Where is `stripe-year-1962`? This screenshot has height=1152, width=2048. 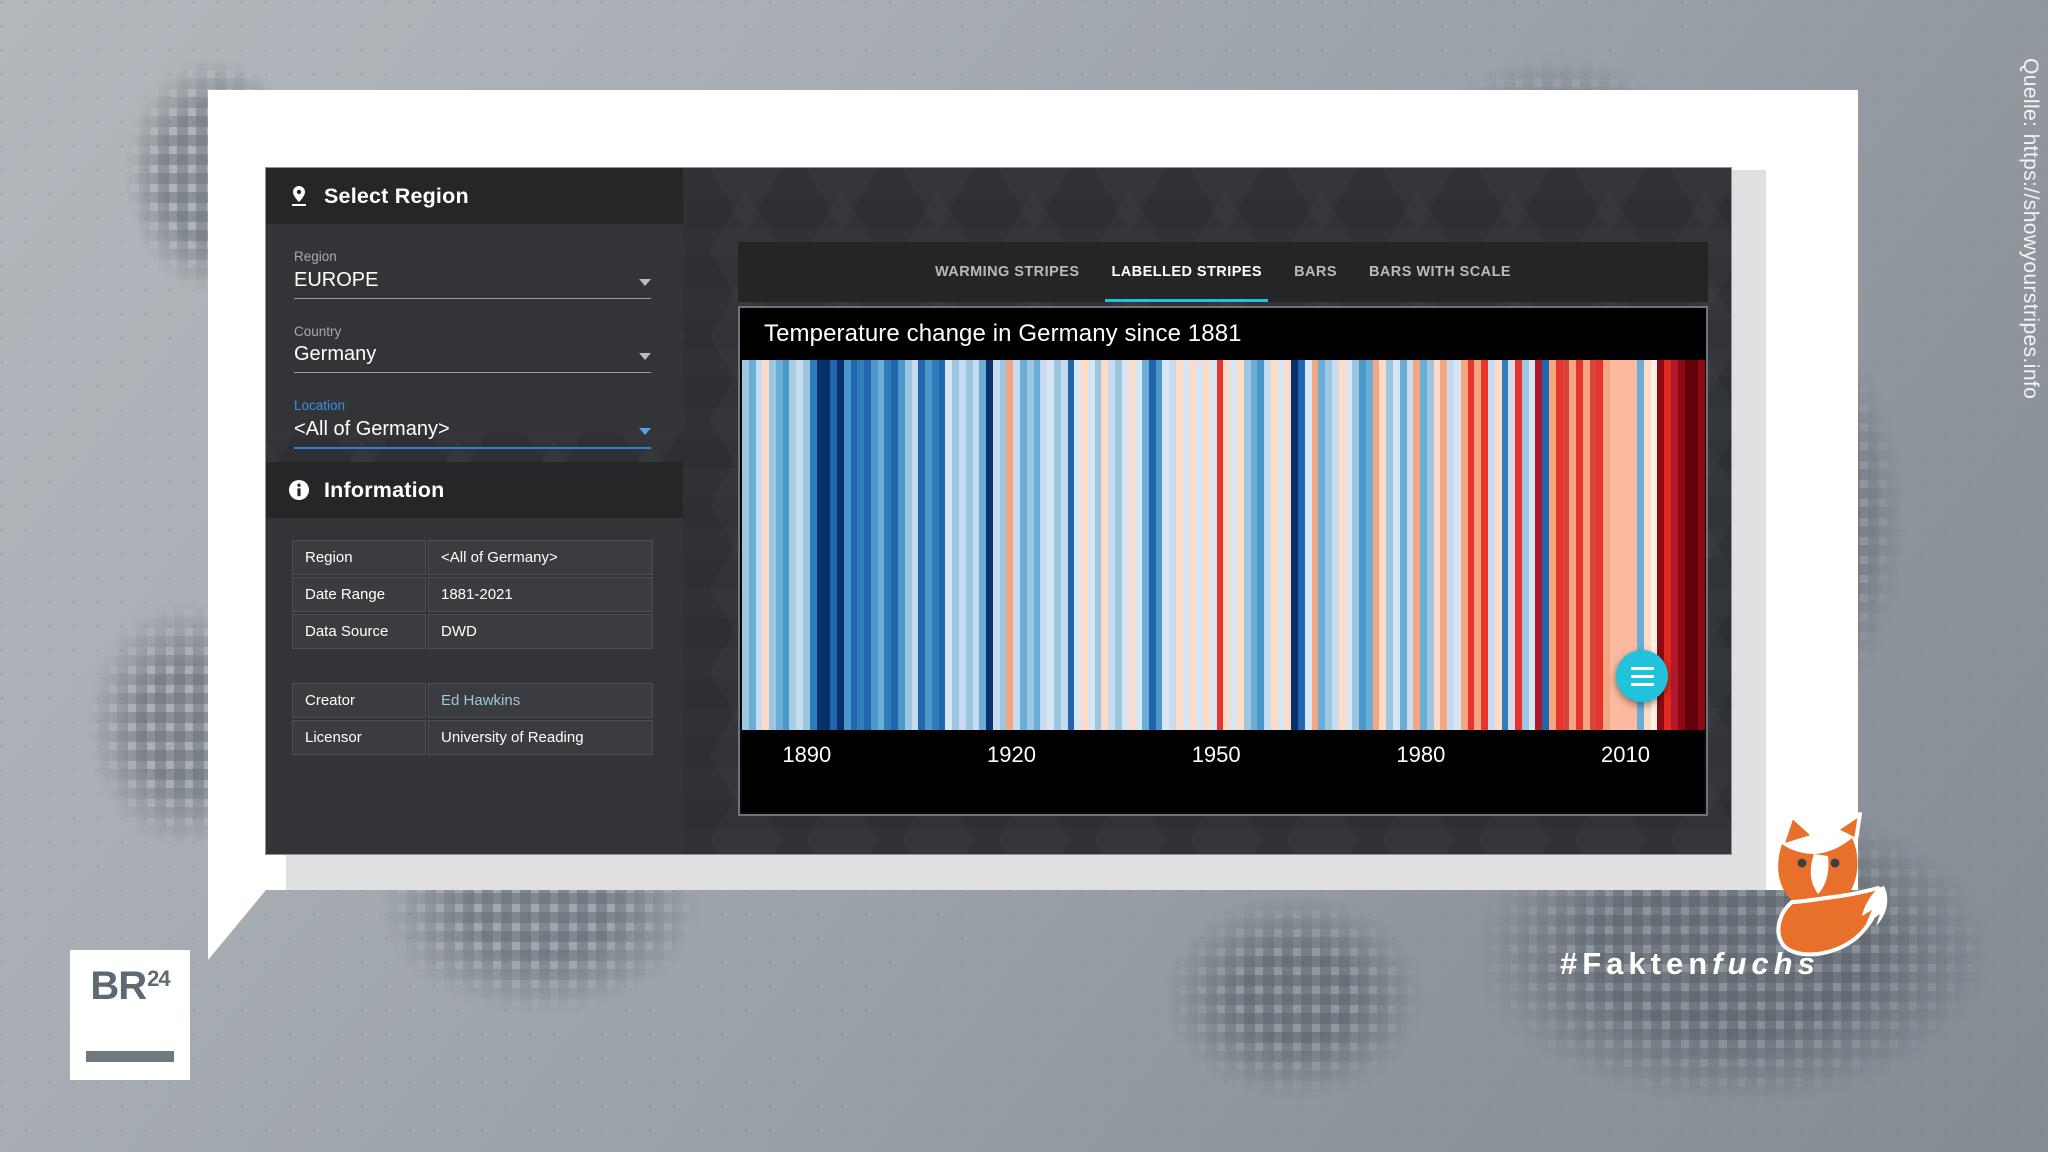
stripe-year-1962 is located at coordinates (1295, 545).